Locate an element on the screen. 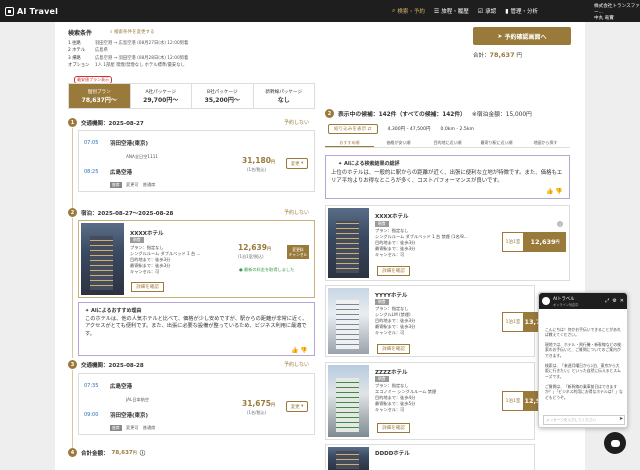  hotel-name: DDDDホテル is located at coordinates (392, 453).